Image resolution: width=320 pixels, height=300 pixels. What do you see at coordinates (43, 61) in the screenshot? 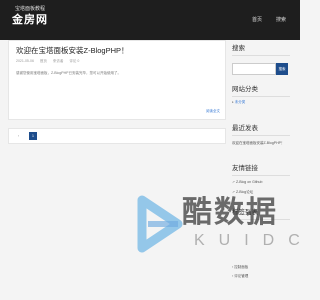
I see `post-category: 首页` at bounding box center [43, 61].